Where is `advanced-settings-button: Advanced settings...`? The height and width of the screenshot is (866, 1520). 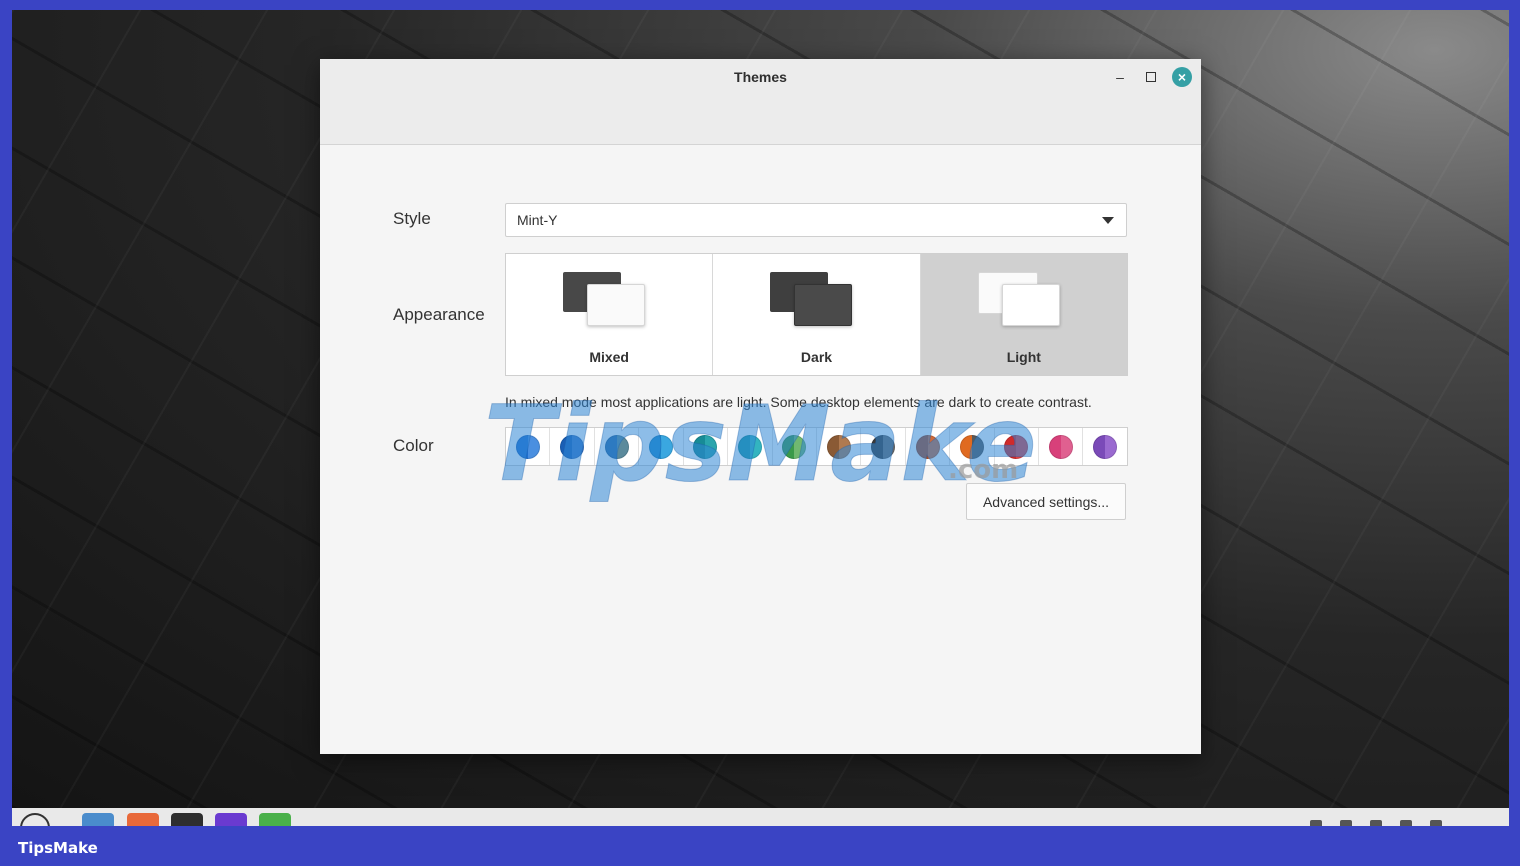
advanced-settings-button: Advanced settings... is located at coordinates (1046, 501).